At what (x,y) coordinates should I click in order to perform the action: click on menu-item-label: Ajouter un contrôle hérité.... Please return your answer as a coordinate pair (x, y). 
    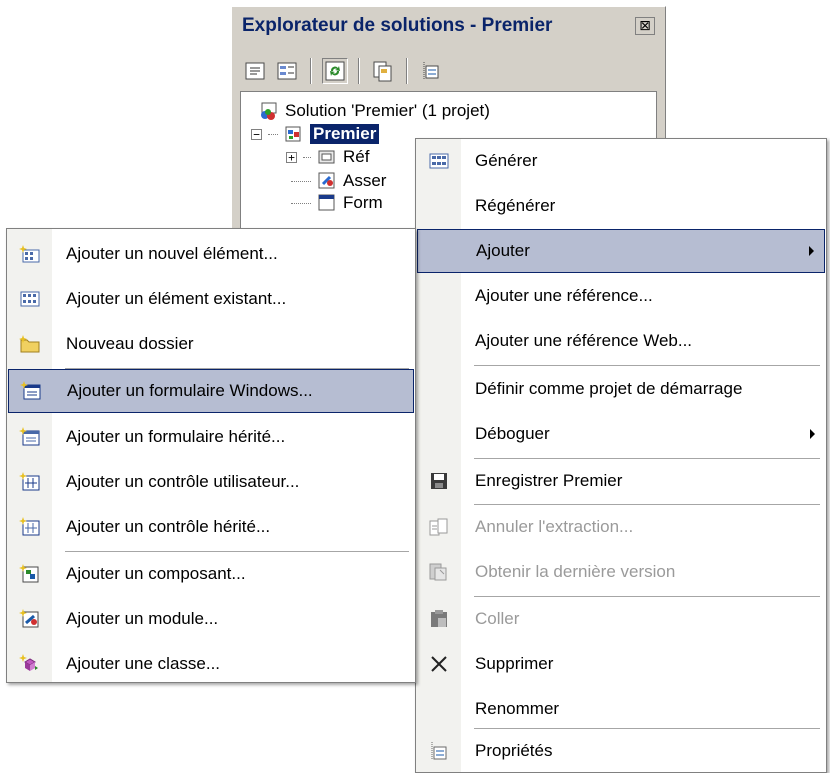
    Looking at the image, I should click on (168, 526).